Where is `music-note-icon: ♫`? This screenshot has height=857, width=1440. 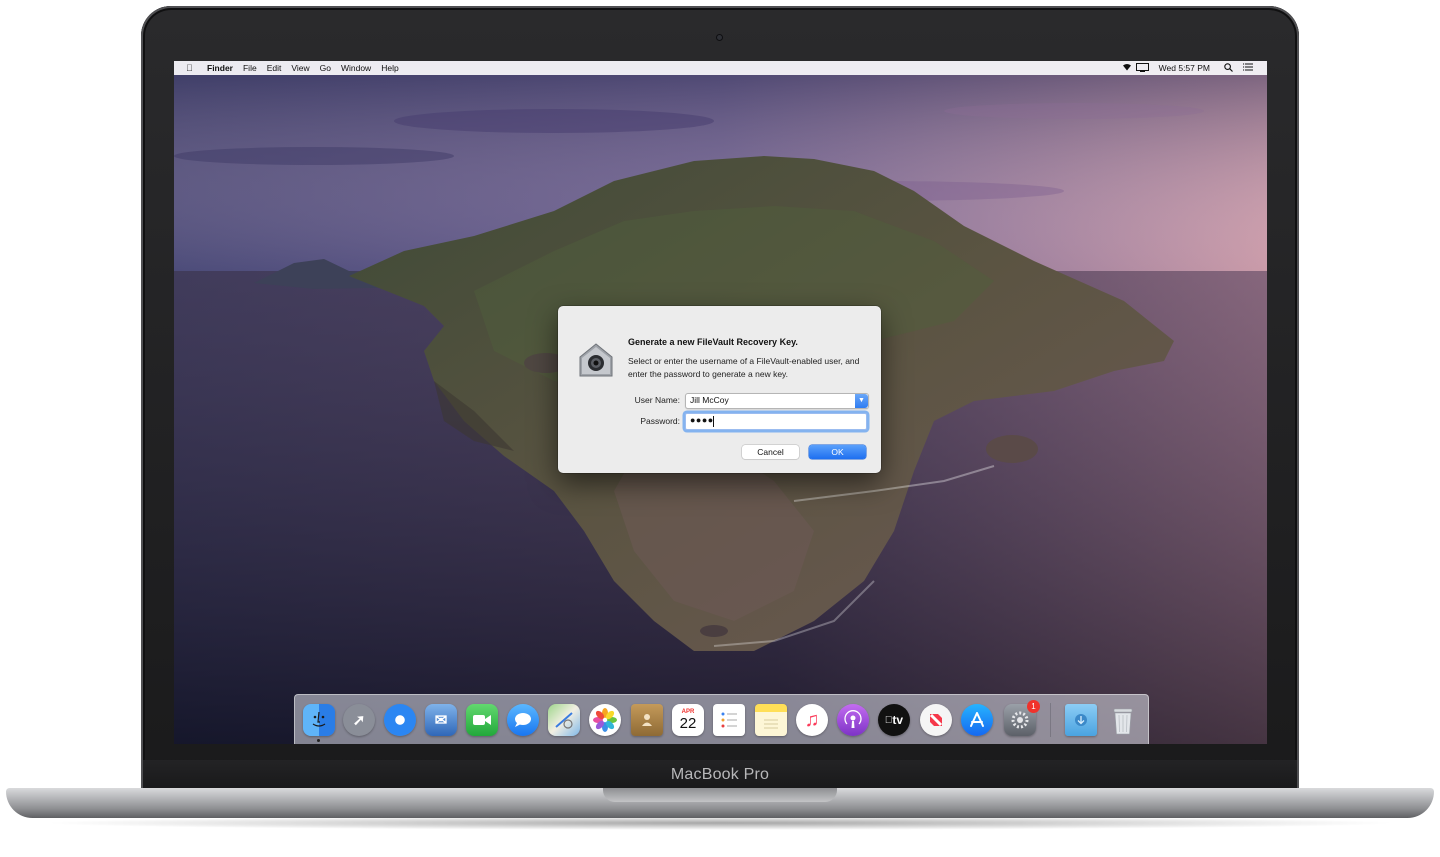
music-note-icon: ♫ is located at coordinates (812, 720).